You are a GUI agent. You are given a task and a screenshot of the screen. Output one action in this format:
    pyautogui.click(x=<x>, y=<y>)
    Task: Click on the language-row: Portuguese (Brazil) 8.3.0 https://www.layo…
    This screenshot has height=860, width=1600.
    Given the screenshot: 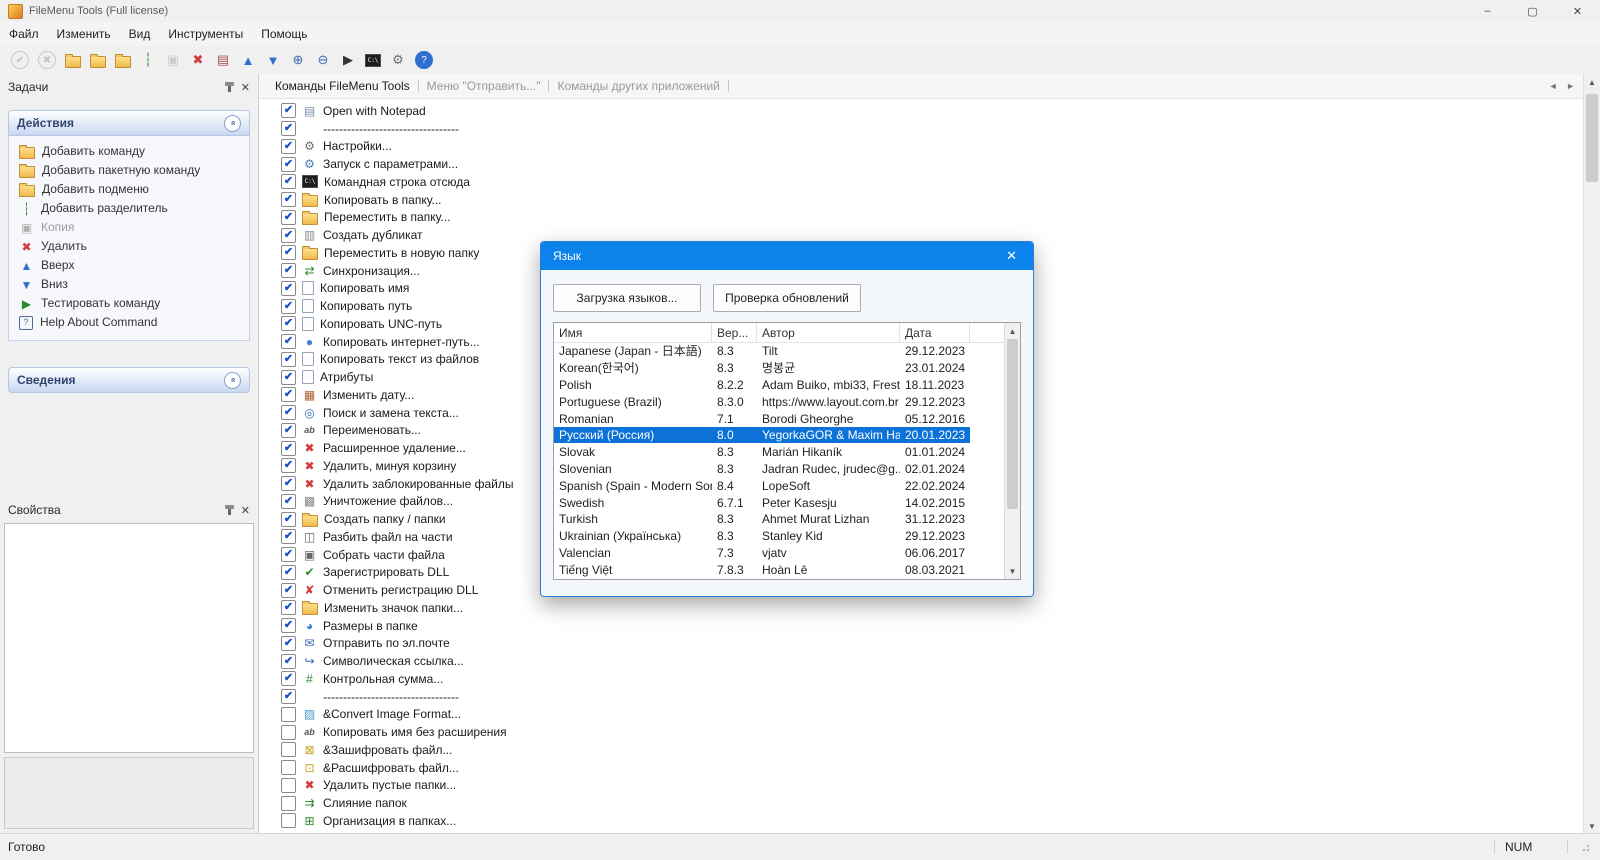 What is the action you would take?
    pyautogui.click(x=787, y=401)
    